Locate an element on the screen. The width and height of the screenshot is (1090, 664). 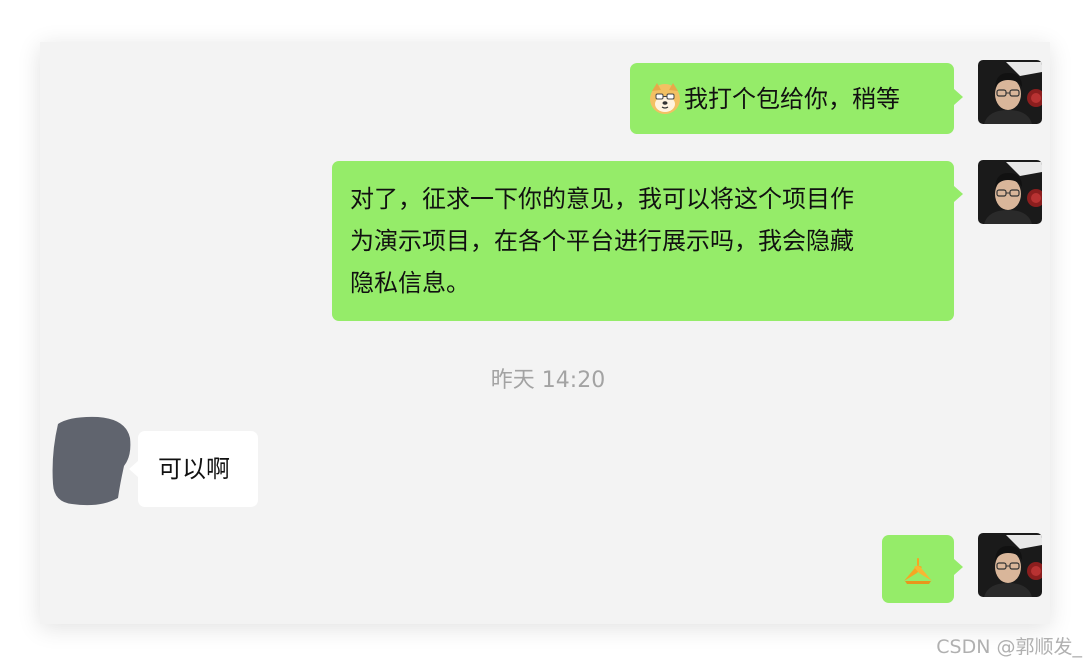
my-message-bubble is located at coordinates (918, 569).